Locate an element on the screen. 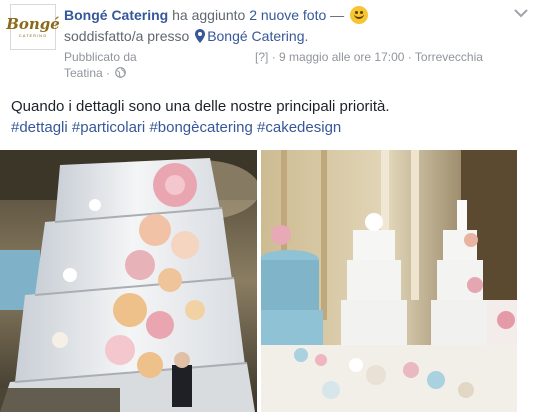  pin-icon is located at coordinates (200, 36).